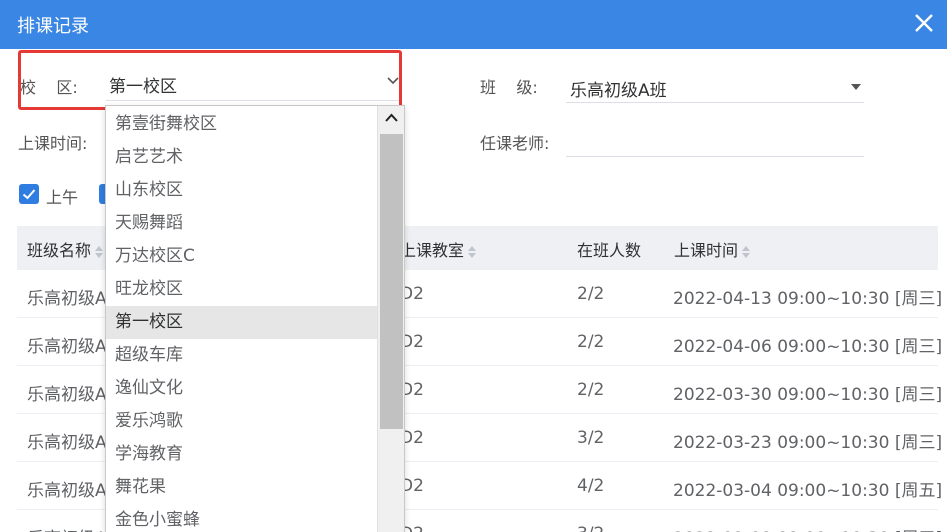  I want to click on dropdown-option: 旺龙校区, so click(242, 289).